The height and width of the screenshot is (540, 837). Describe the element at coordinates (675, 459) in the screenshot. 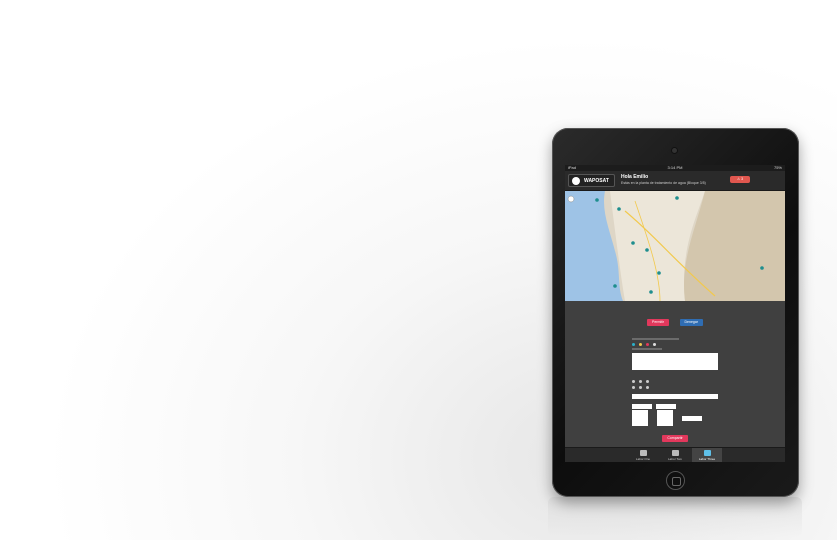

I see `tab-label: Labor Two` at that location.